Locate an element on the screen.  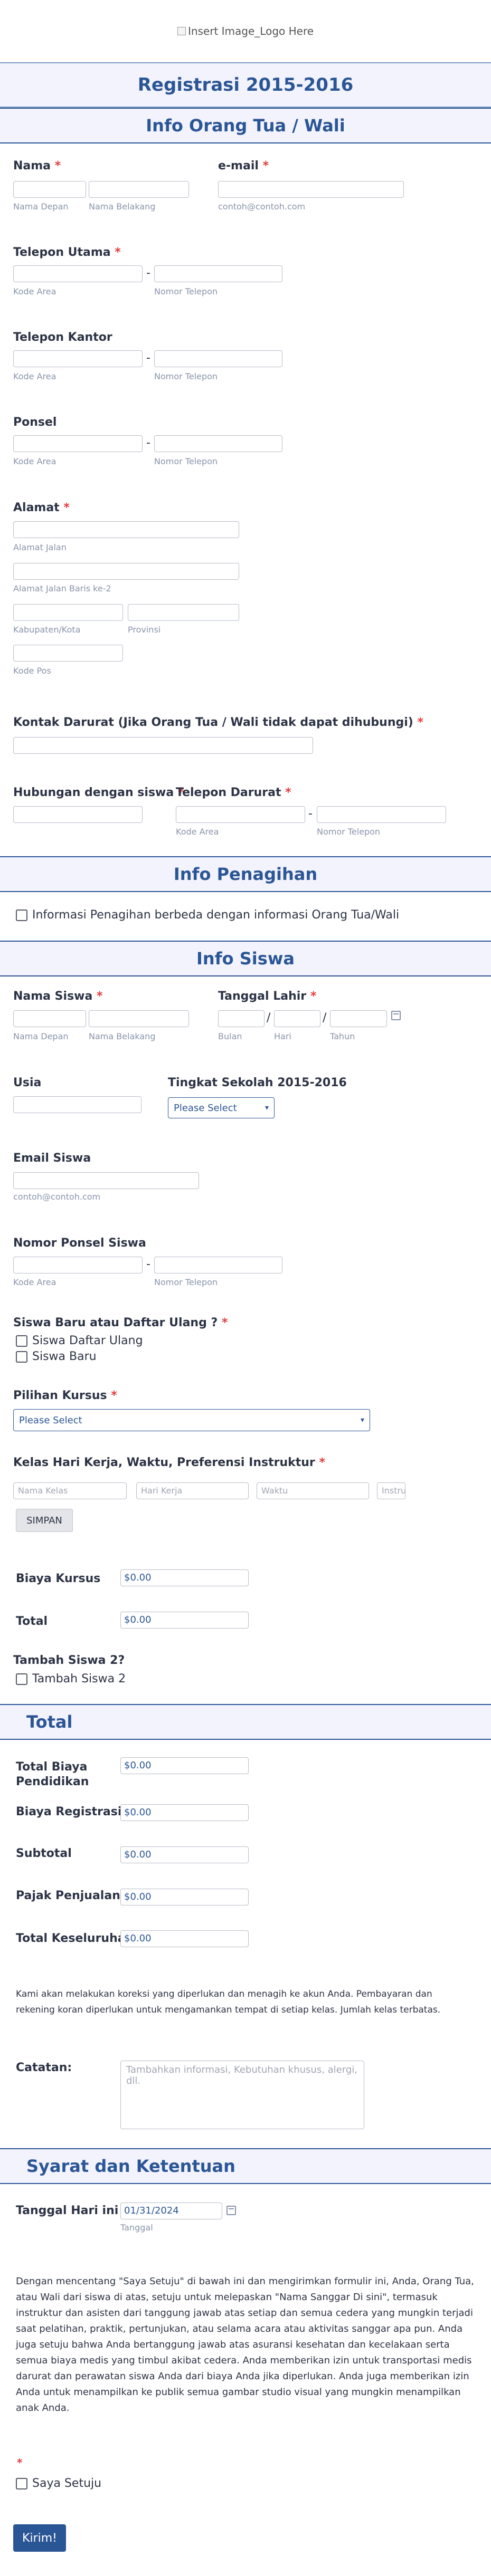
status-reenroll-checkbox is located at coordinates (21, 1341).